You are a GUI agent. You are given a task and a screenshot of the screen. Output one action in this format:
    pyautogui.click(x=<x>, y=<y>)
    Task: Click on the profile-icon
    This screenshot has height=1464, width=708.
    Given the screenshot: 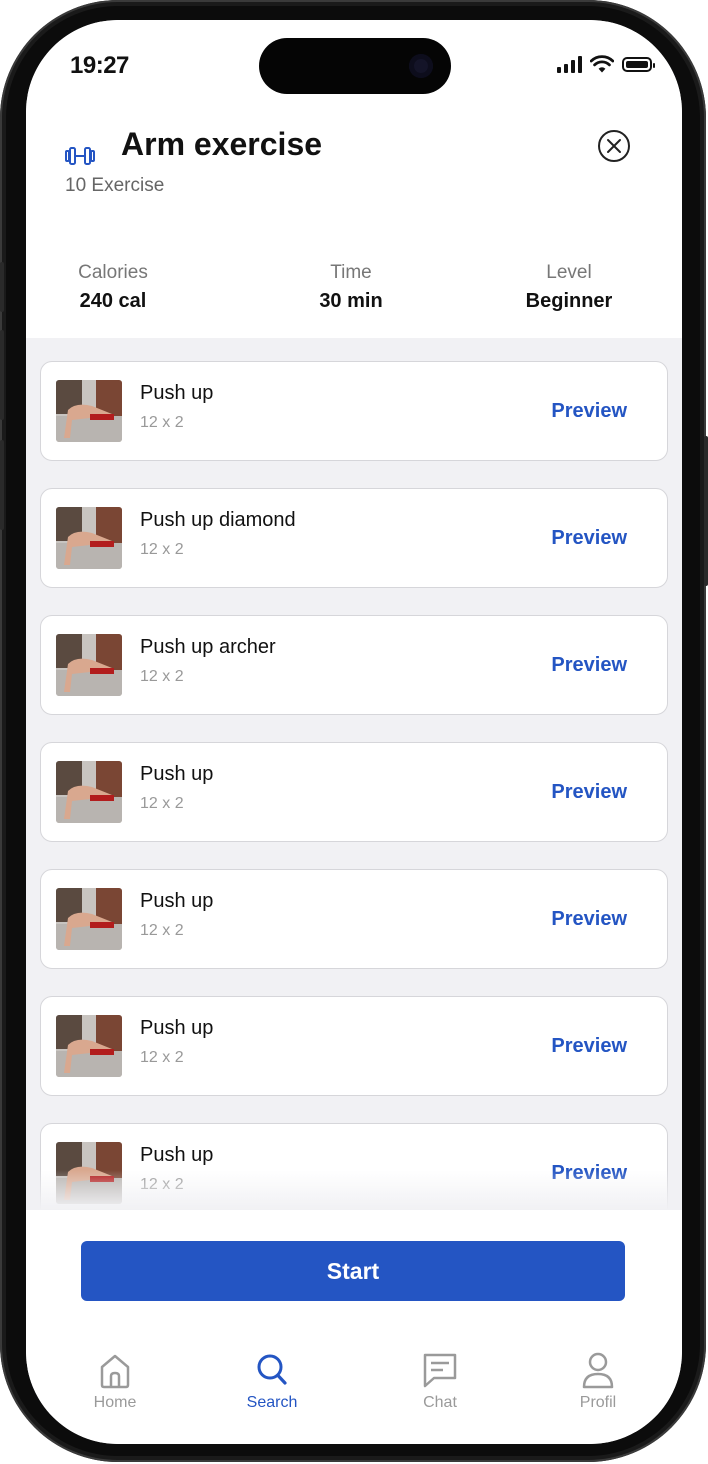 What is the action you would take?
    pyautogui.click(x=598, y=1370)
    